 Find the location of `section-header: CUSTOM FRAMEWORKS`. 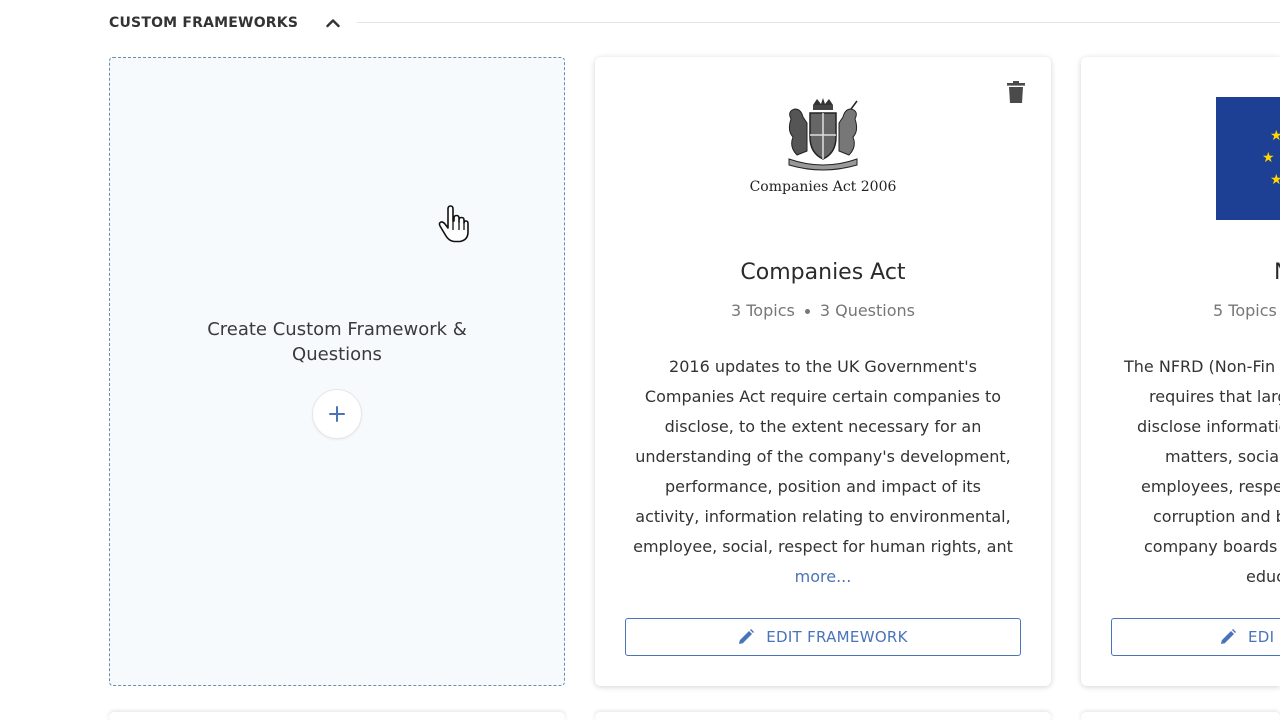

section-header: CUSTOM FRAMEWORKS is located at coordinates (694, 23).